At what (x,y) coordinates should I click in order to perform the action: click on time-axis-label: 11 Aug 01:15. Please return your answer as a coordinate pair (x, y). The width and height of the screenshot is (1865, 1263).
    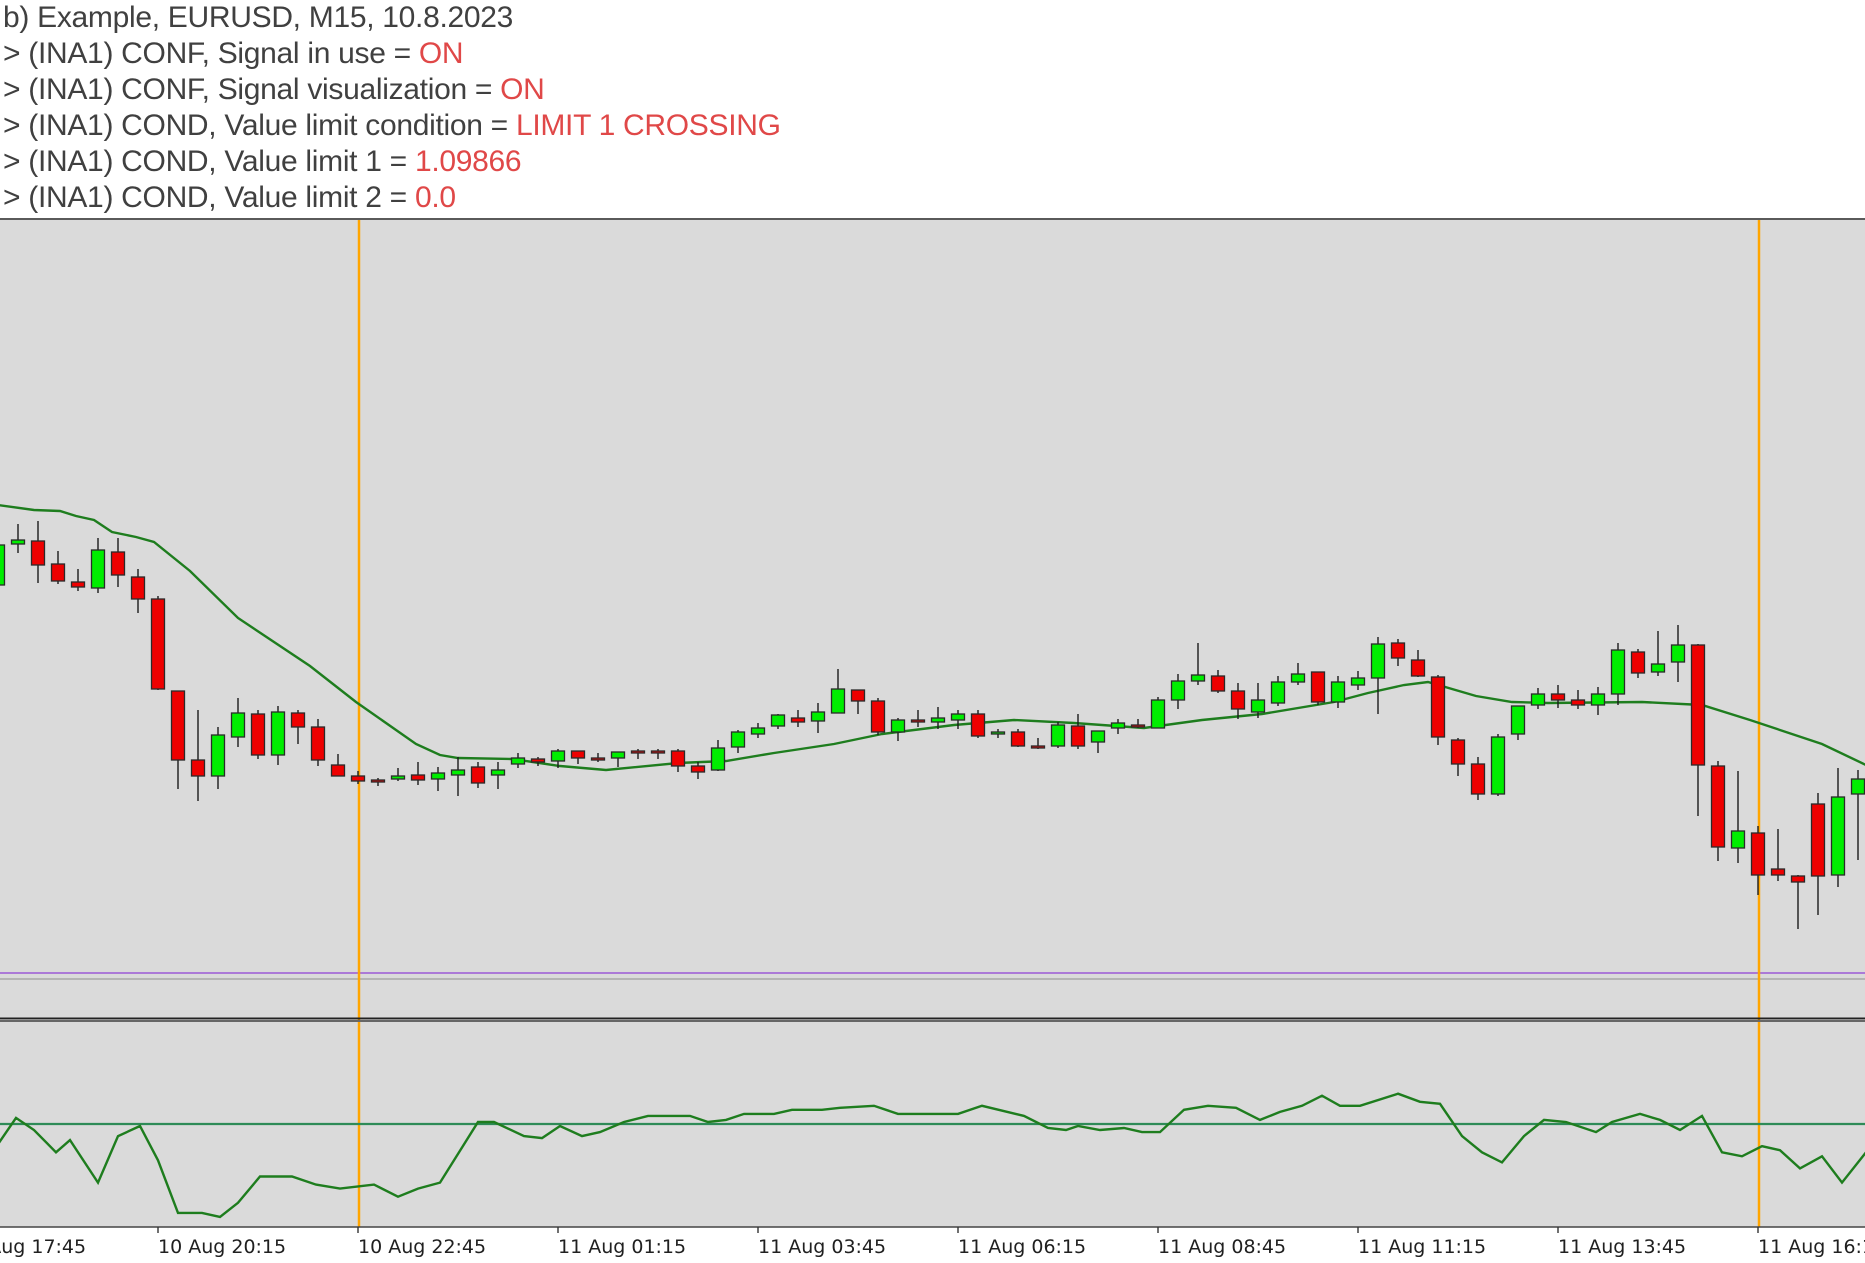
    Looking at the image, I should click on (622, 1247).